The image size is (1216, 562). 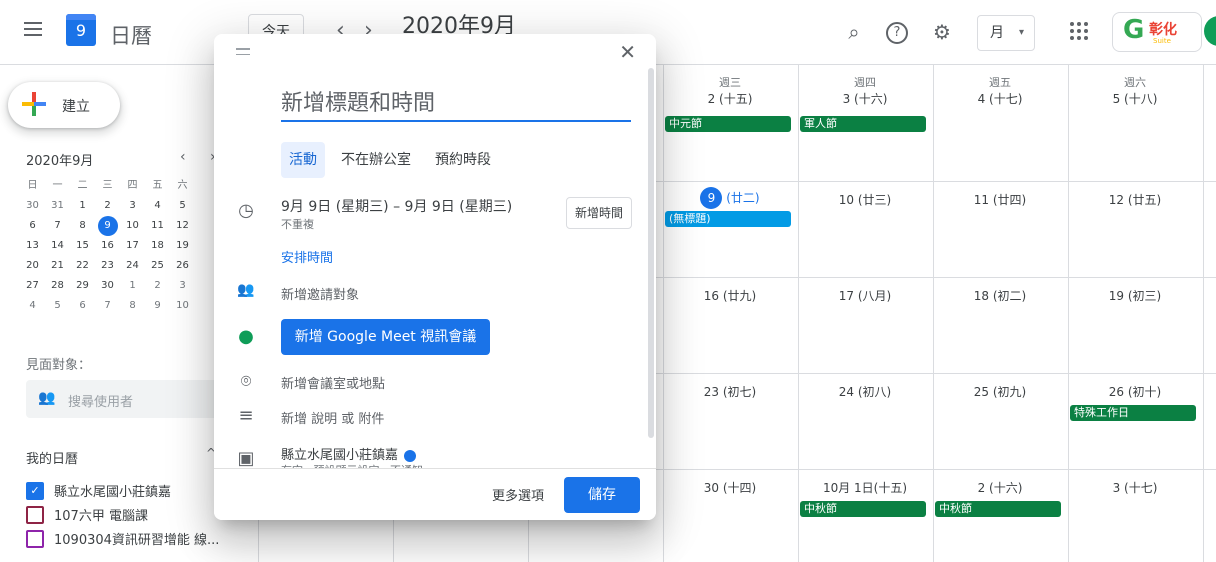 I want to click on search-people-input: 👥 搜尋使用者, so click(x=122, y=399).